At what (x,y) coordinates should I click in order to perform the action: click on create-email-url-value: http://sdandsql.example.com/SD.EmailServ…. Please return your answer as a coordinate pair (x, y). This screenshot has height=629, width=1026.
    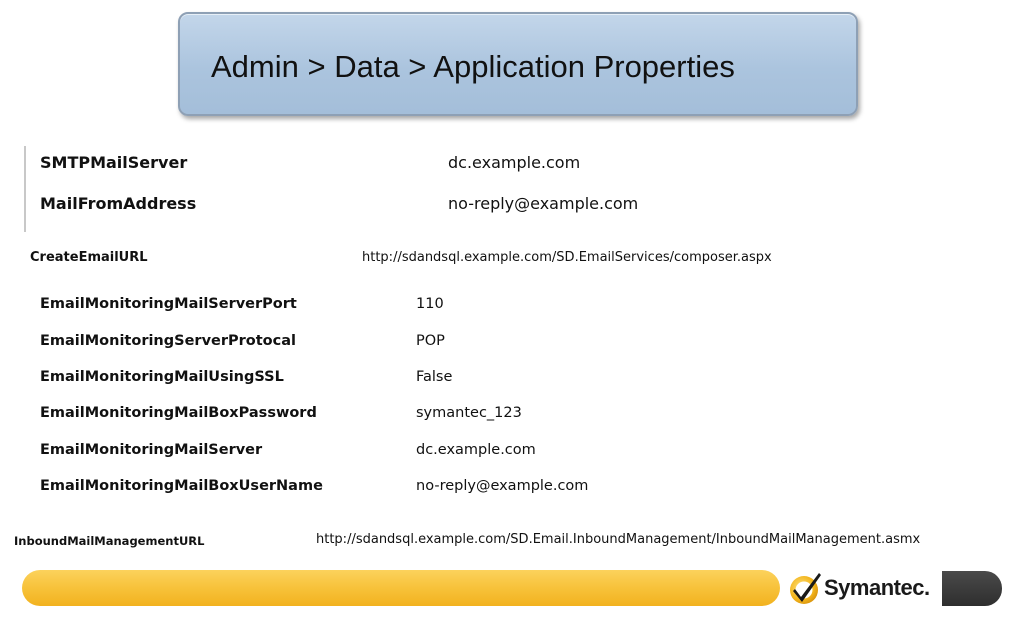
    Looking at the image, I should click on (567, 257).